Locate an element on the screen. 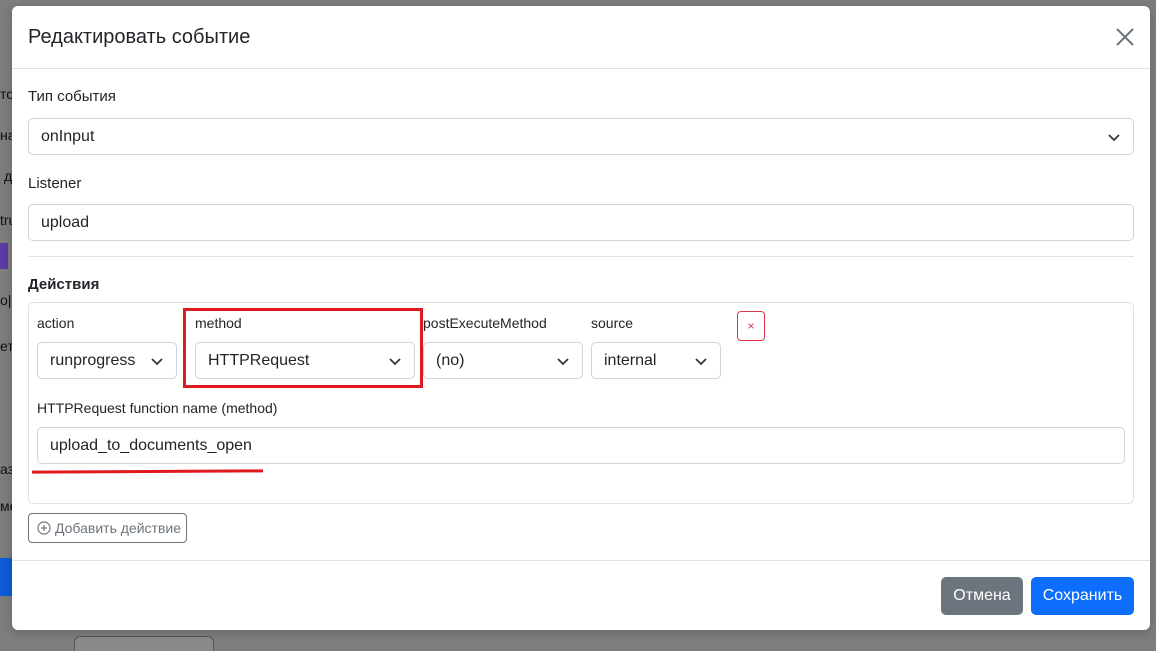 Image resolution: width=1156 pixels, height=651 pixels. function-name-label: HTTPRequest function name (method) is located at coordinates (157, 408).